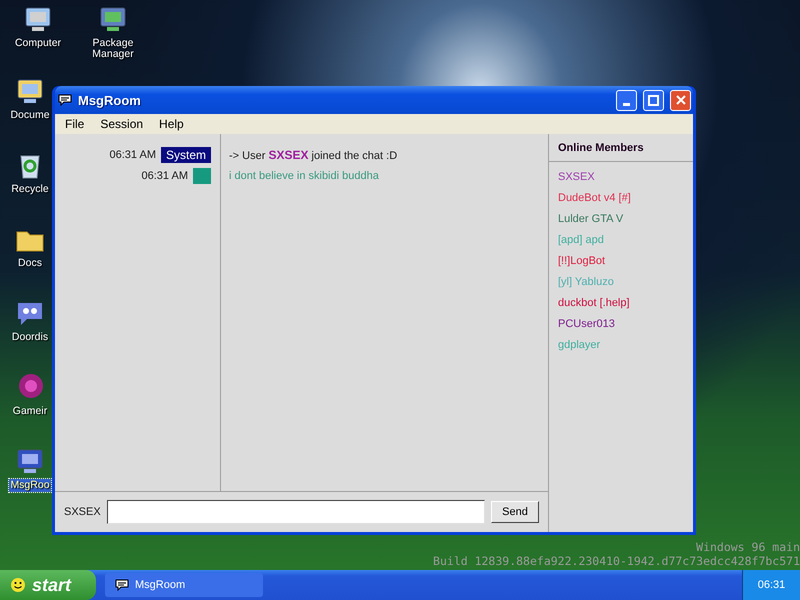 The image size is (800, 600). What do you see at coordinates (621, 177) in the screenshot?
I see `member-name: SXSEX` at bounding box center [621, 177].